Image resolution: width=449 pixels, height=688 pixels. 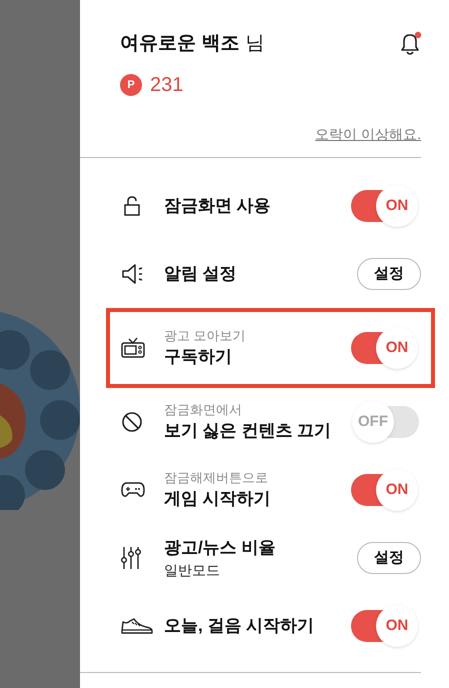 I want to click on tv-icon, so click(x=133, y=348).